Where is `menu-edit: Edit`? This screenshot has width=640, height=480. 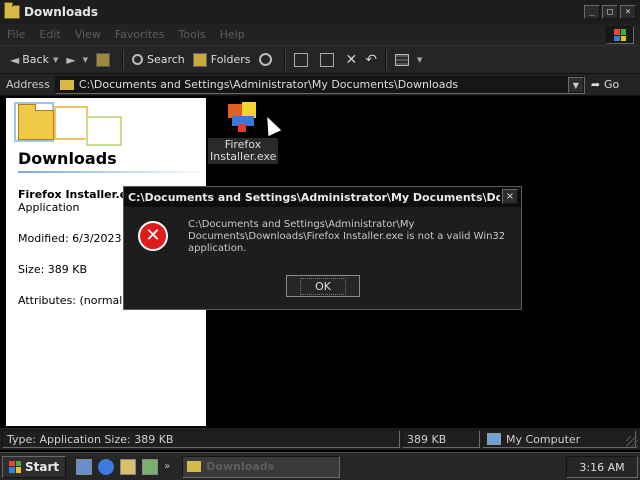
menu-edit: Edit is located at coordinates (49, 34).